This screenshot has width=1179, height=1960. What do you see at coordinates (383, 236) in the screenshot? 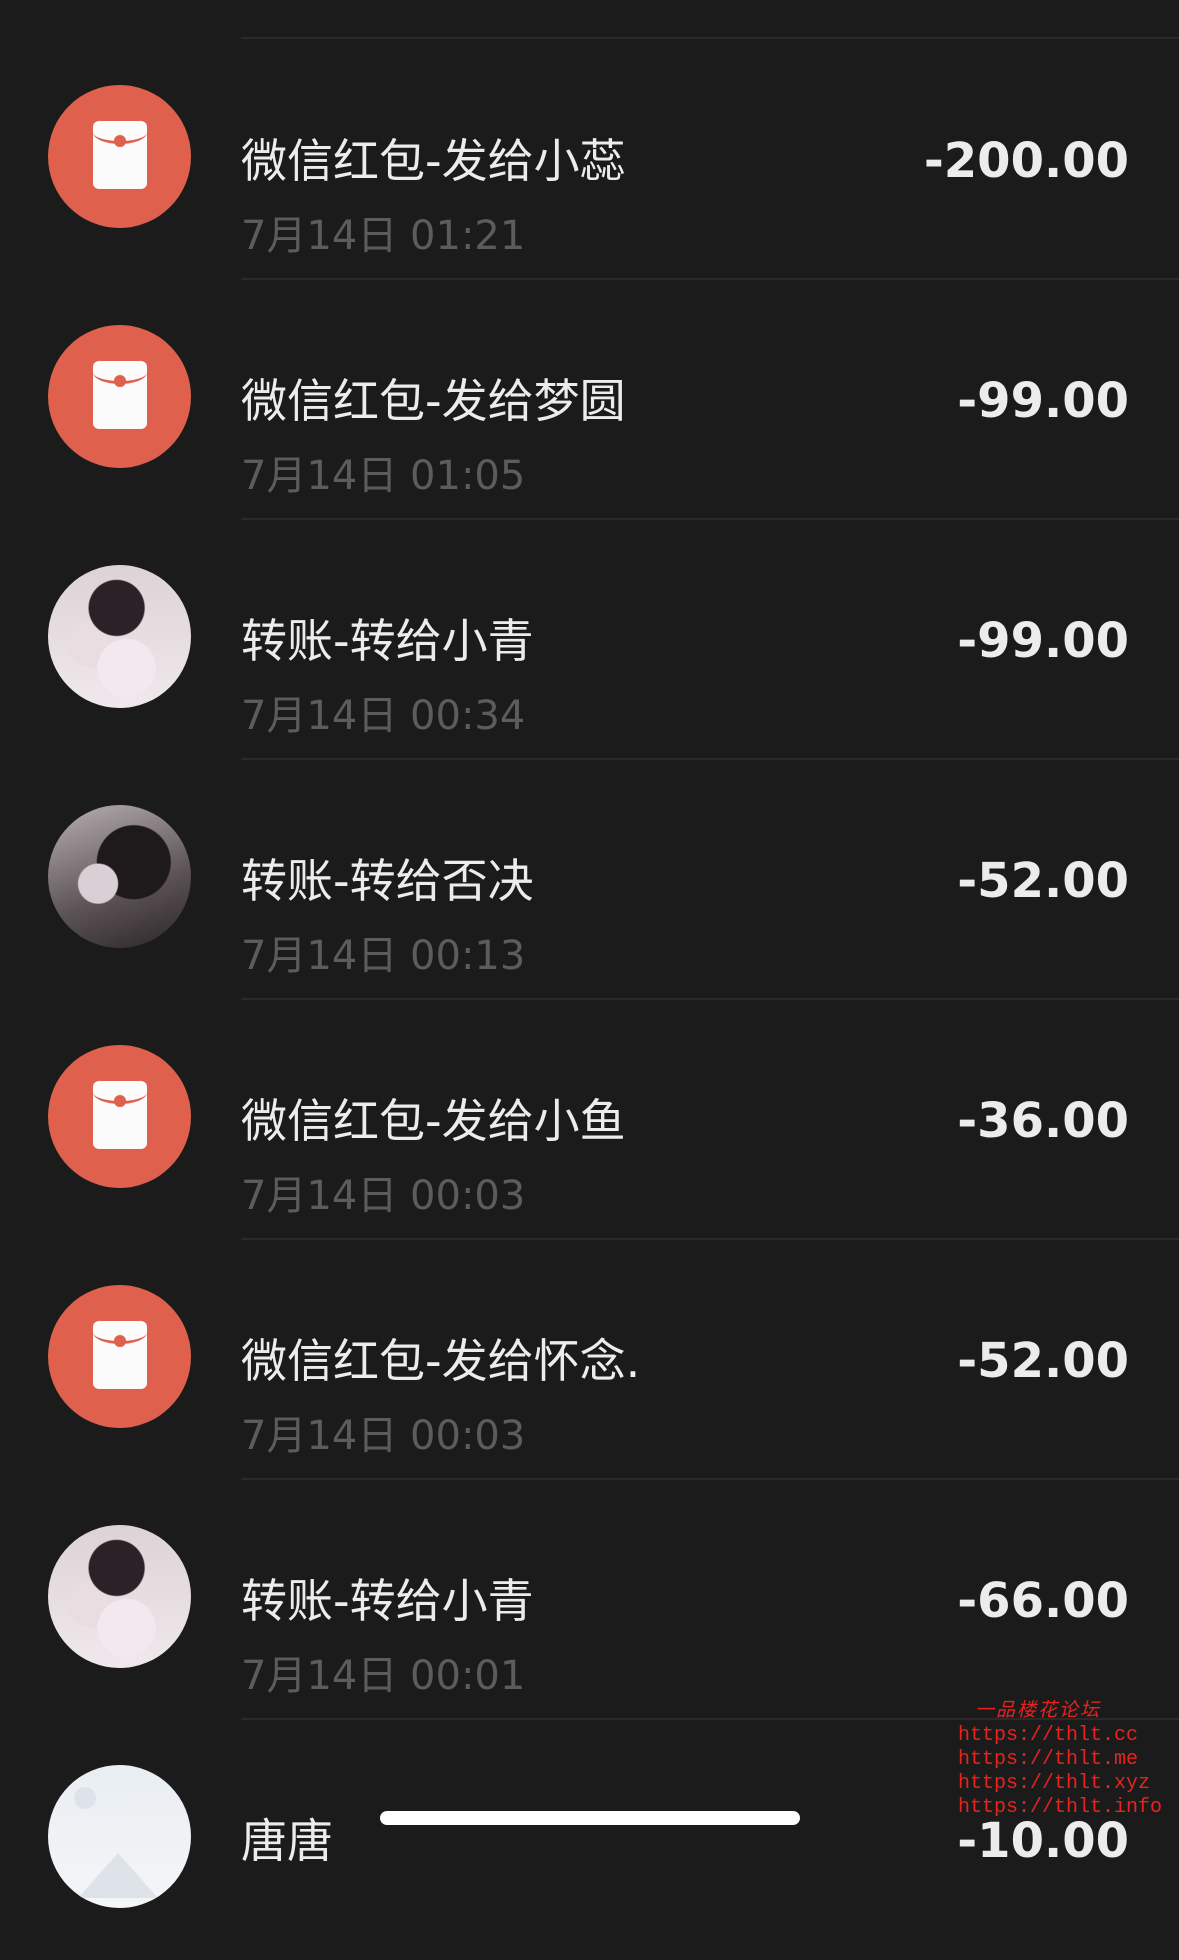
I see `transaction-time: 7月14日 01:21` at bounding box center [383, 236].